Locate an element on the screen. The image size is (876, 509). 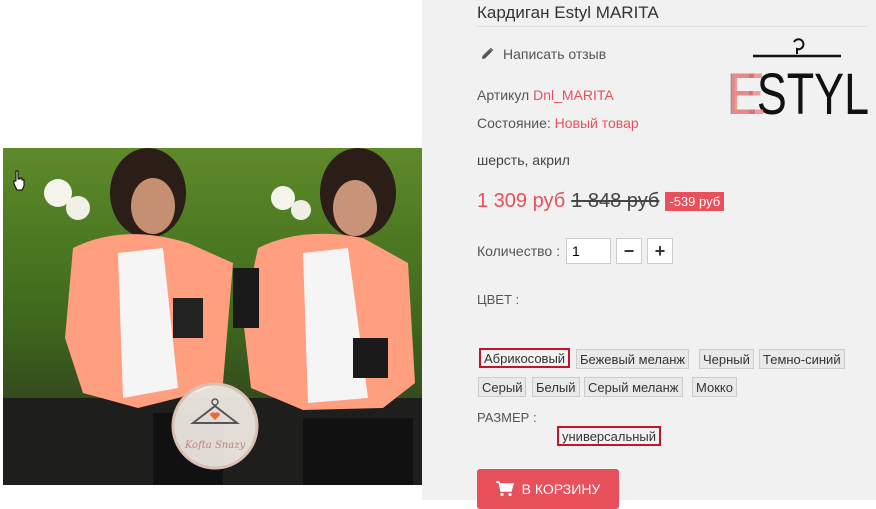
color-option-navy: Темно-синий is located at coordinates (802, 359).